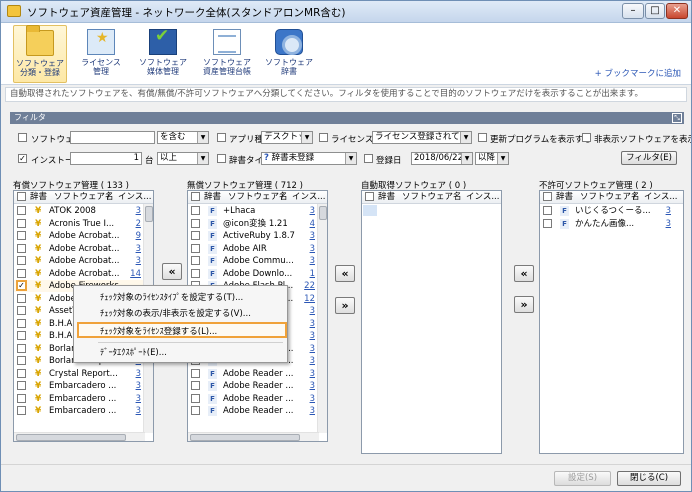 The width and height of the screenshot is (692, 492). Describe the element at coordinates (582, 478) in the screenshot. I see `apply-settings-button: 設定(S)` at that location.